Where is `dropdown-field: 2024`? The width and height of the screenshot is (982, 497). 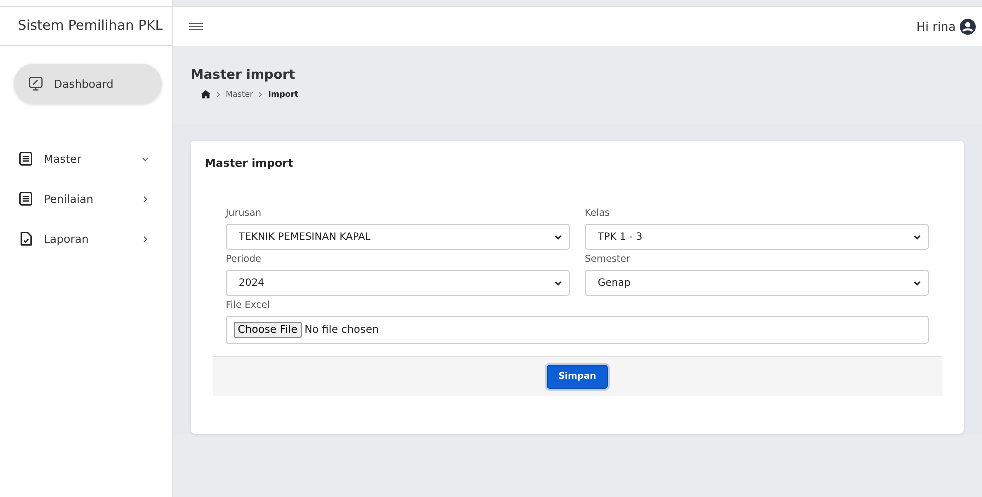
dropdown-field: 2024 is located at coordinates (398, 283).